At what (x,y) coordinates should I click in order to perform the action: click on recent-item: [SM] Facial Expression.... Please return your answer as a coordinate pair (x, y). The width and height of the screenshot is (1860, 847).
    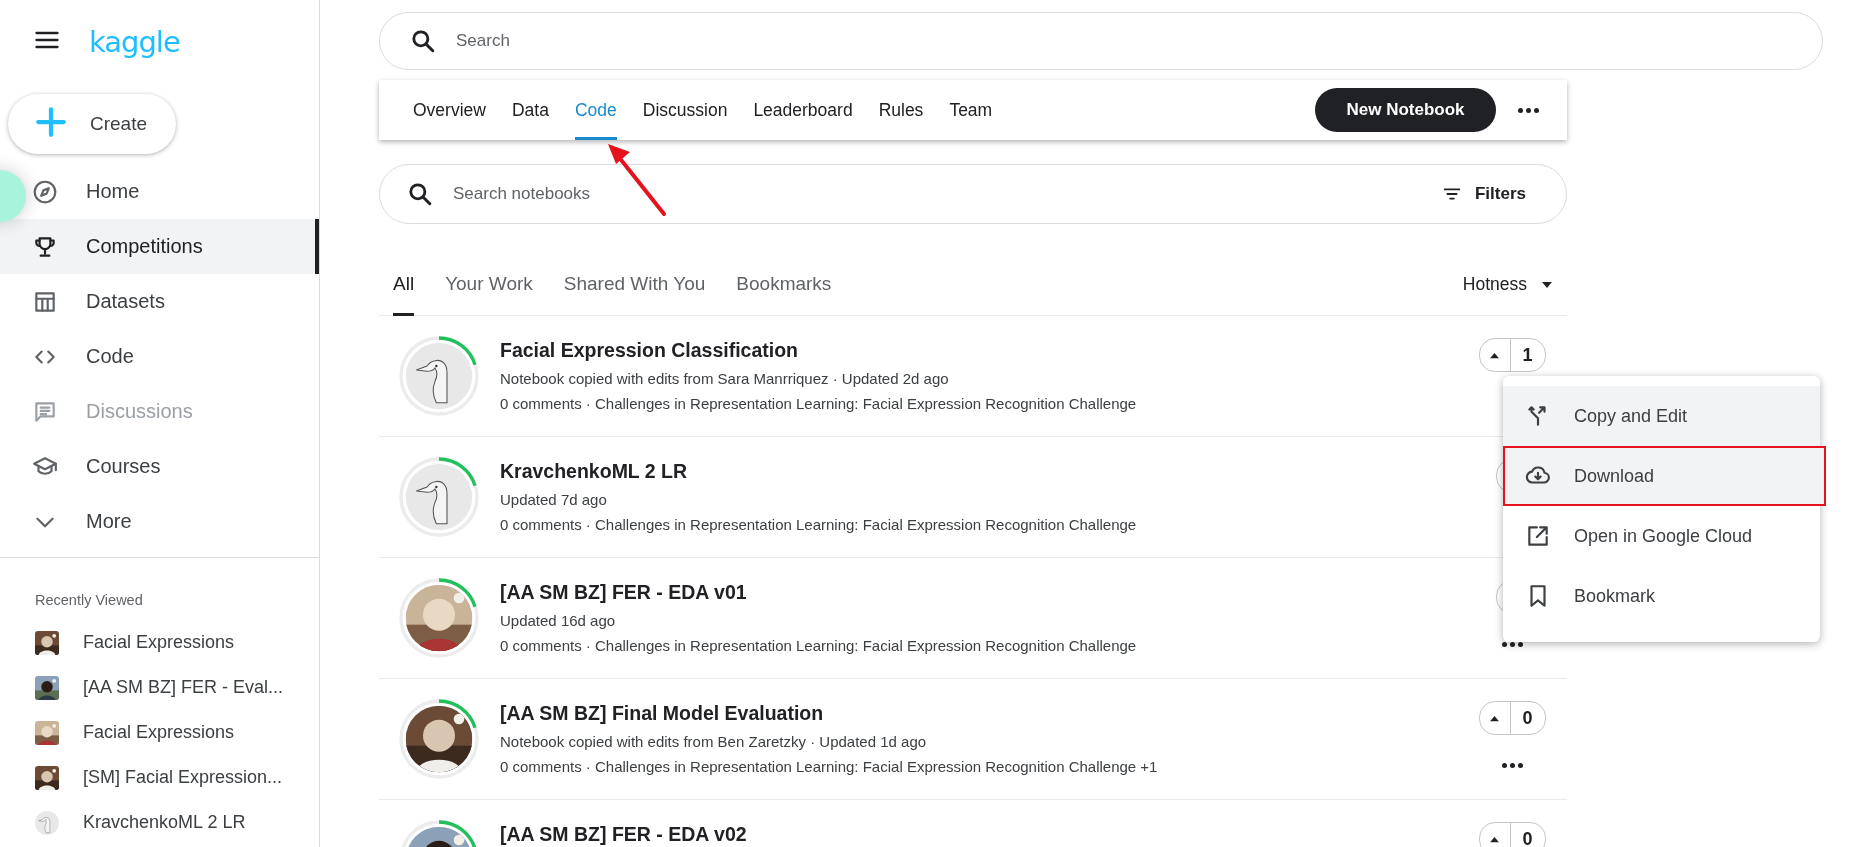
    Looking at the image, I should click on (159, 777).